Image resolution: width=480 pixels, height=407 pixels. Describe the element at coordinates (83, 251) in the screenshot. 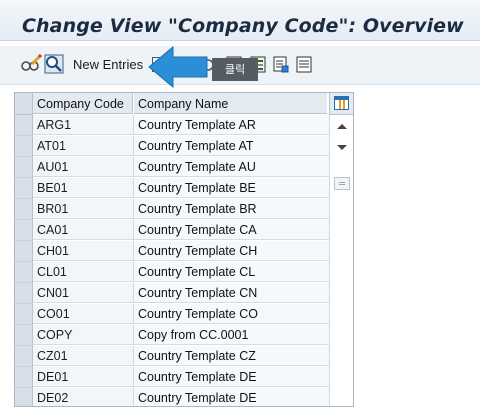

I see `company-code-cell: CH01` at that location.